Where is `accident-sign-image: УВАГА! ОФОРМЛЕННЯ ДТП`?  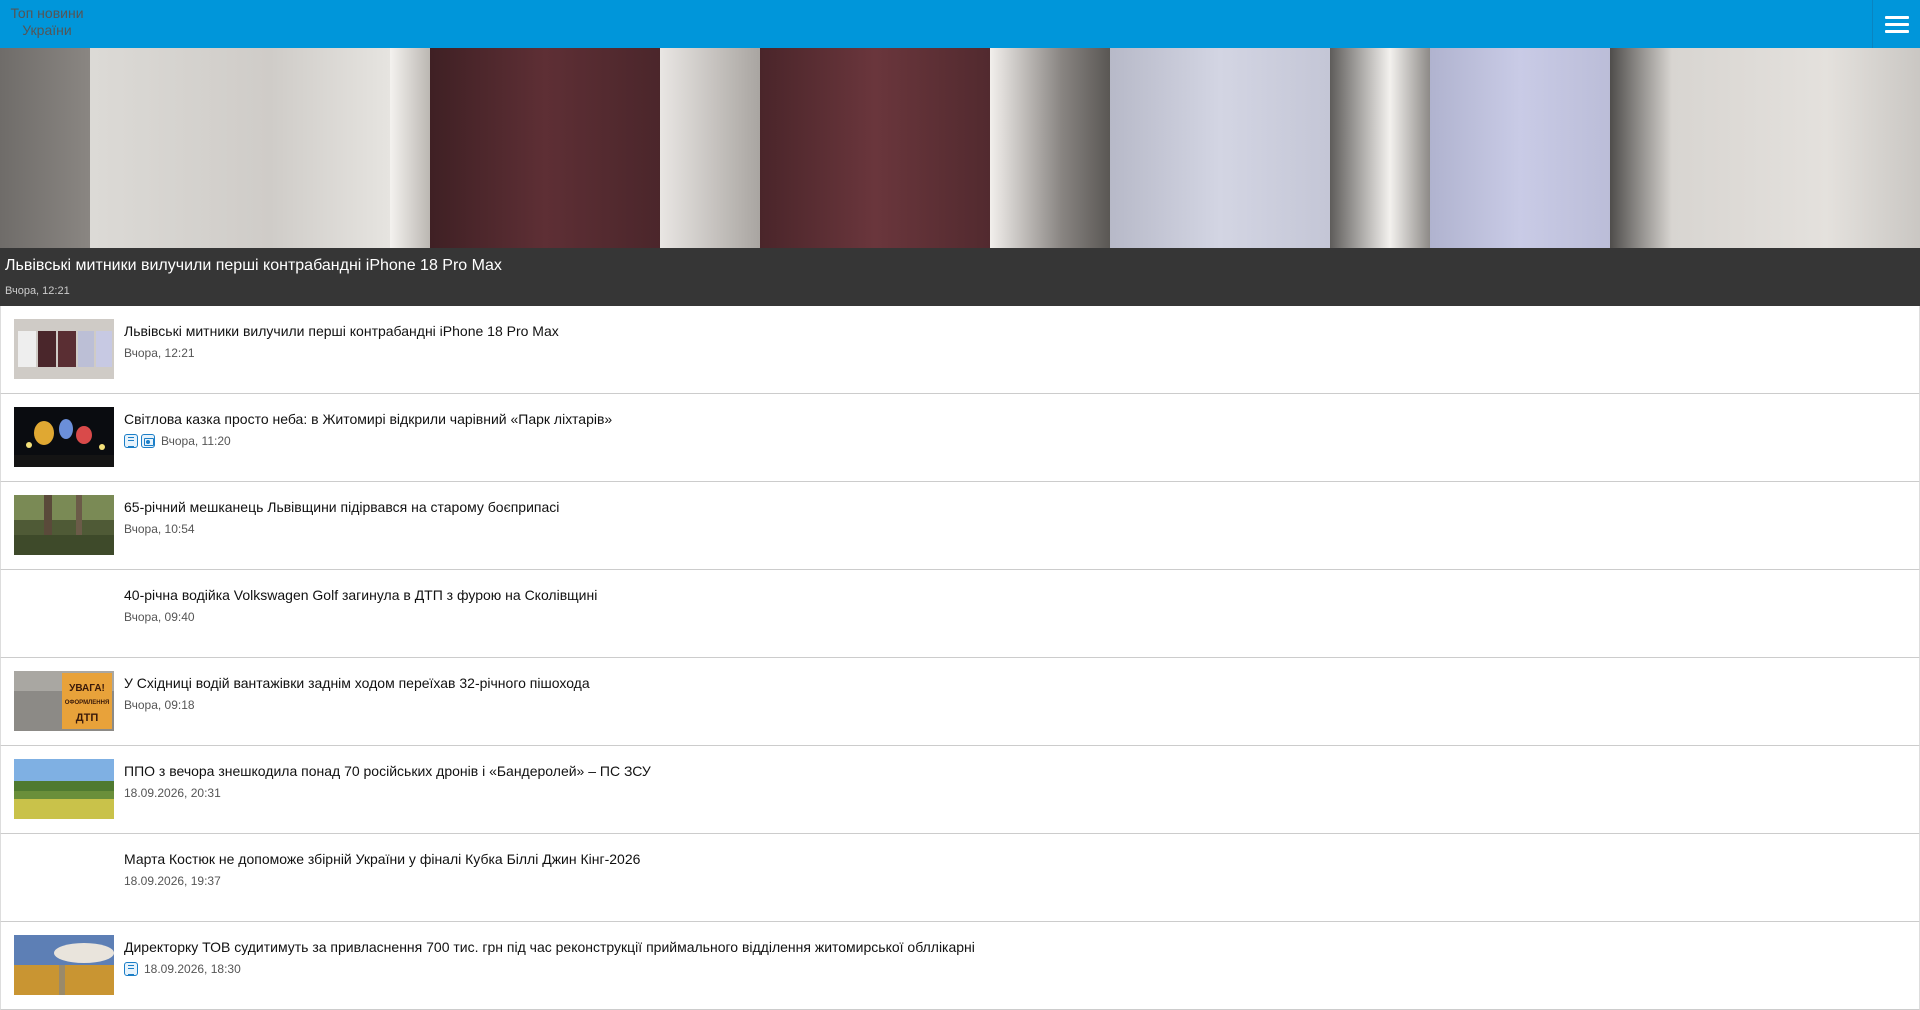
accident-sign-image: УВАГА! ОФОРМЛЕННЯ ДТП is located at coordinates (64, 701).